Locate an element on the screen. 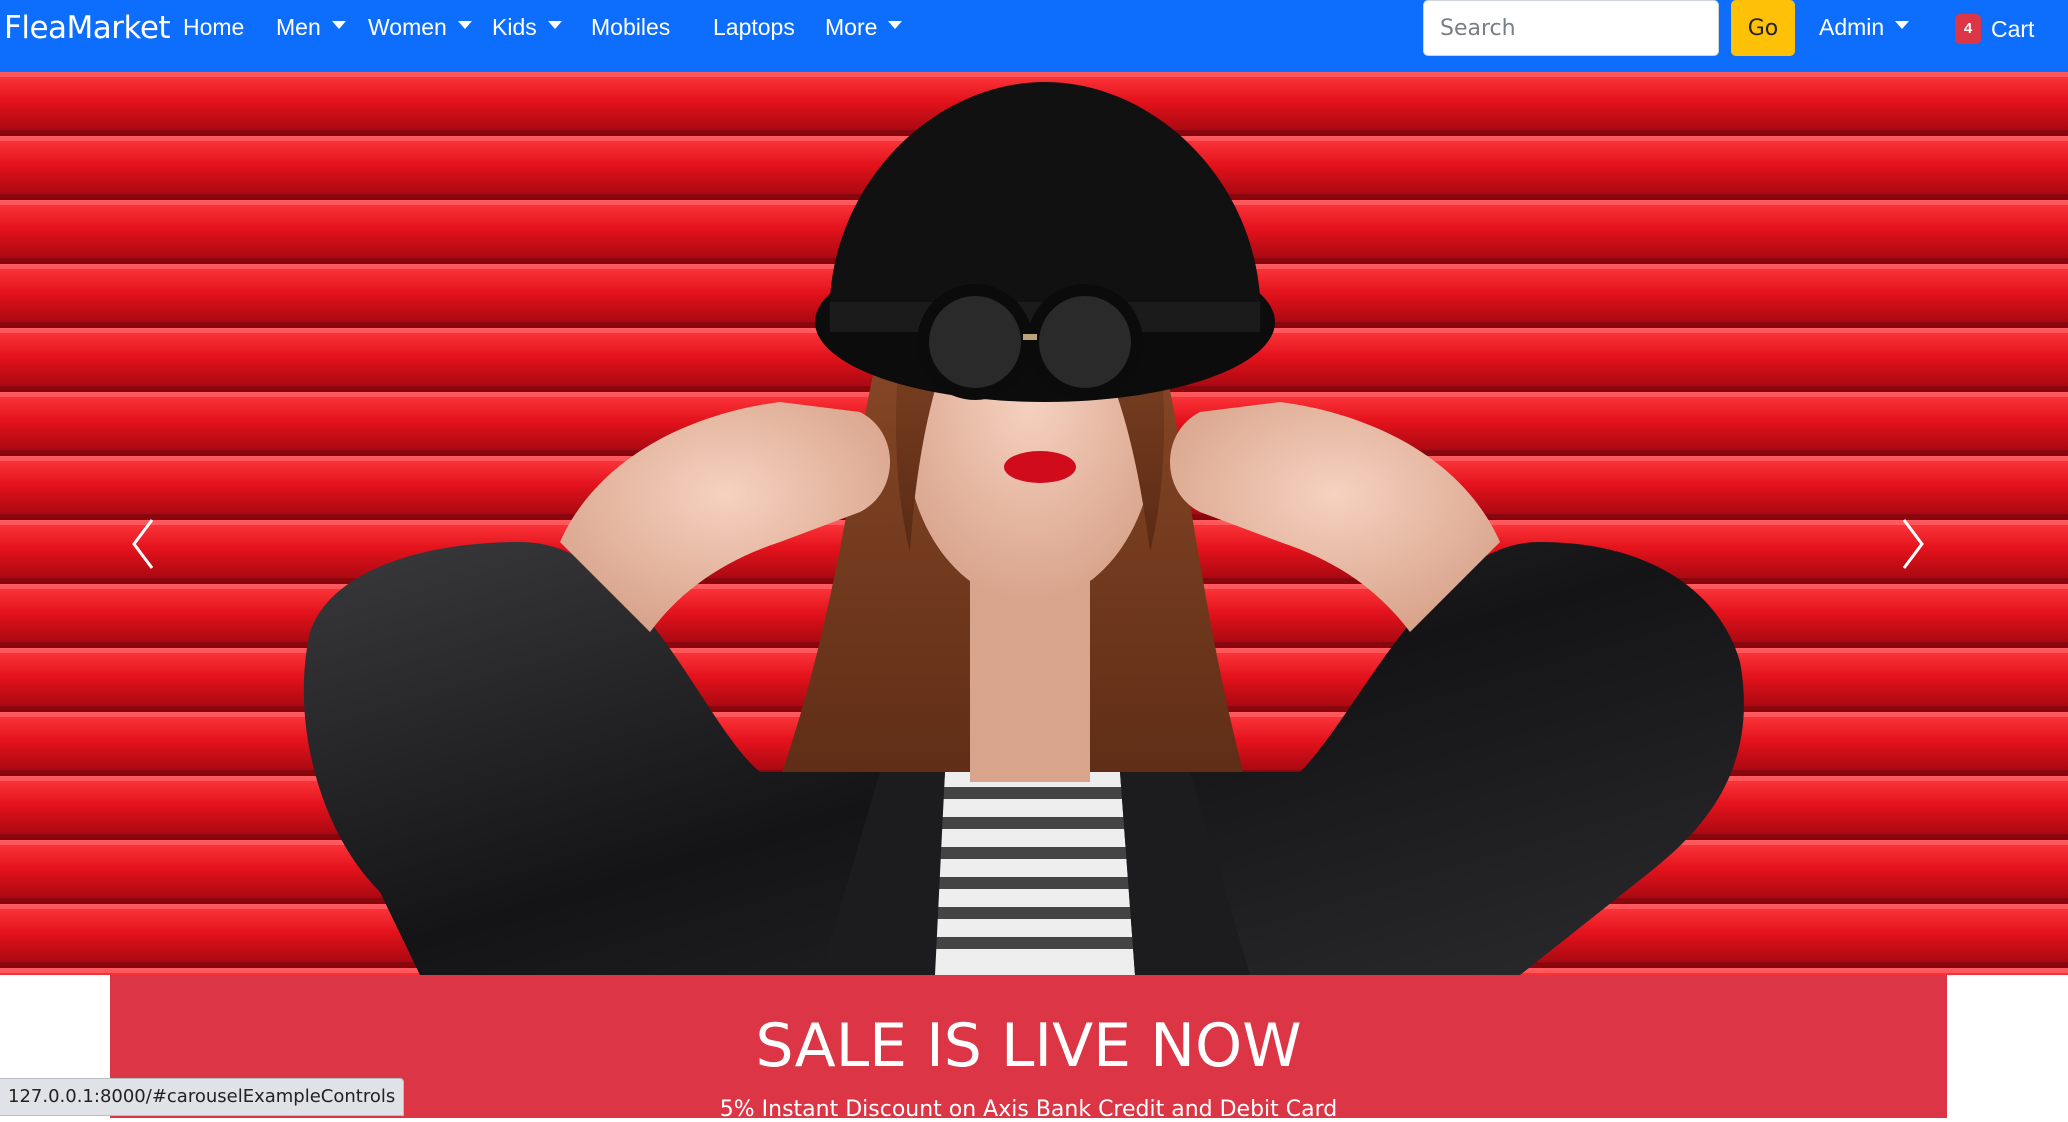 Image resolution: width=2068 pixels, height=1122 pixels. nav-admin-dropdown: Admin is located at coordinates (1864, 27).